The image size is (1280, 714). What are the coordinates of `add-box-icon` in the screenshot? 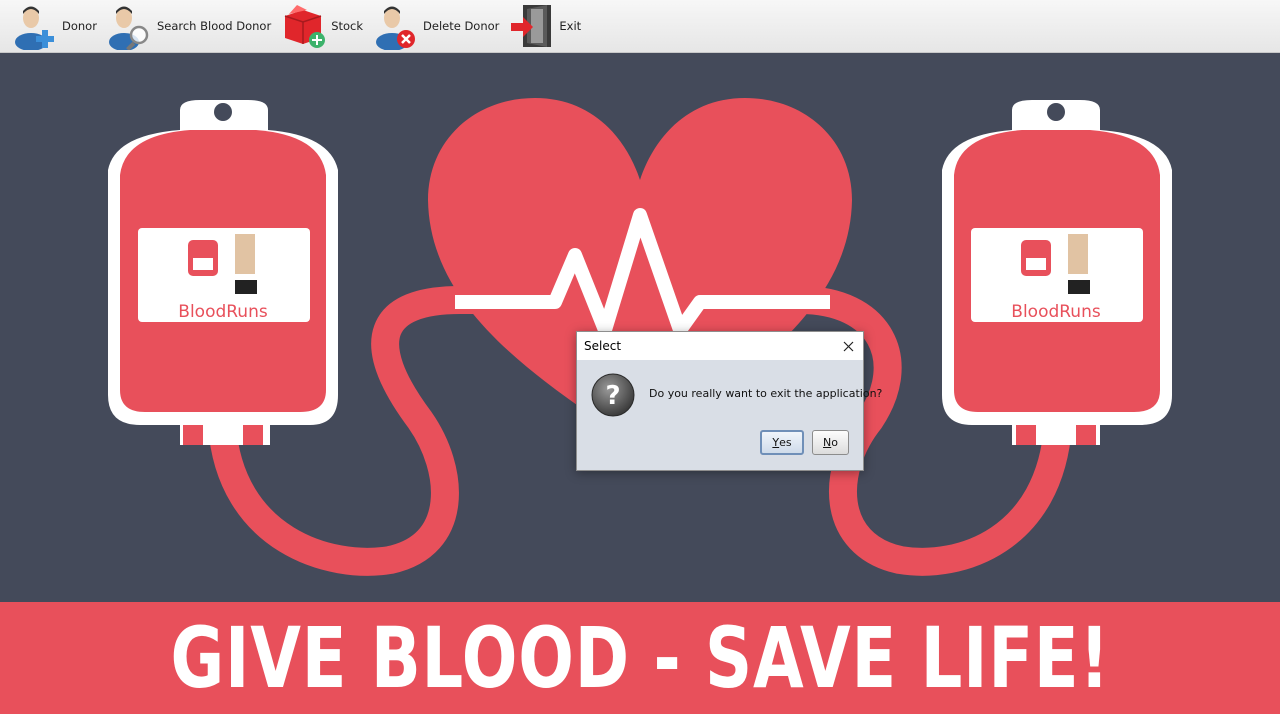 It's located at (305, 26).